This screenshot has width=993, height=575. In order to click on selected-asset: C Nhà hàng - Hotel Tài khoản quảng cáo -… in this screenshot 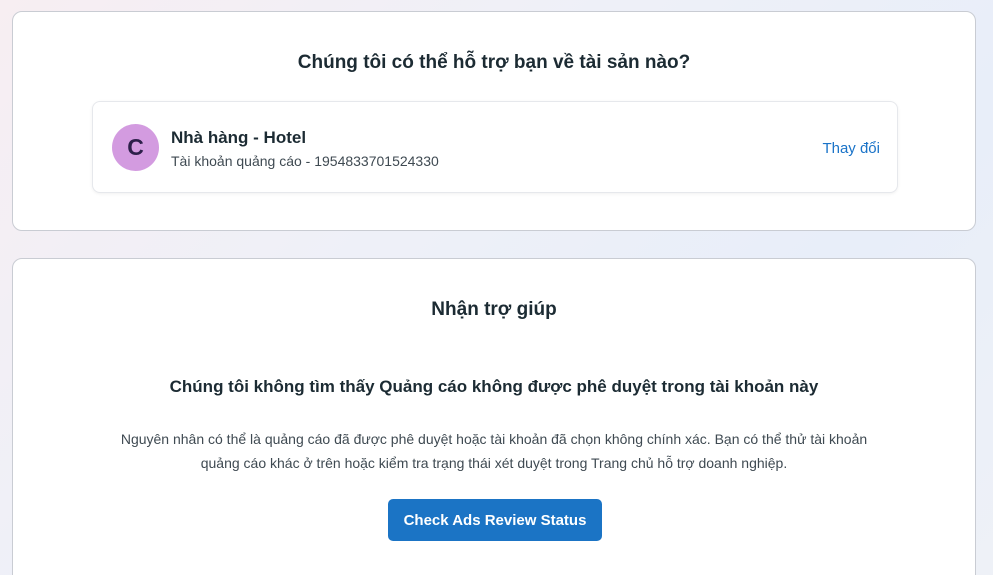, I will do `click(495, 147)`.